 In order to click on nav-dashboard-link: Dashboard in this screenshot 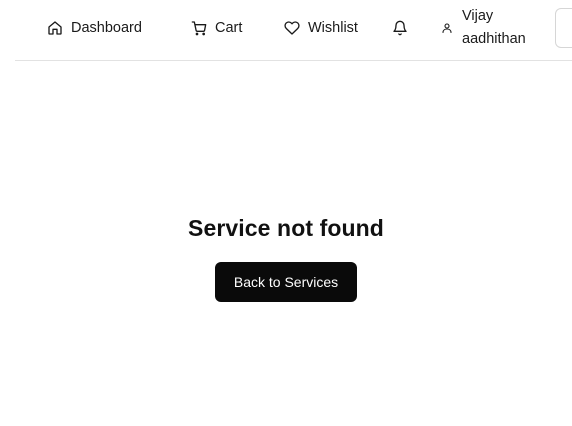, I will do `click(94, 28)`.